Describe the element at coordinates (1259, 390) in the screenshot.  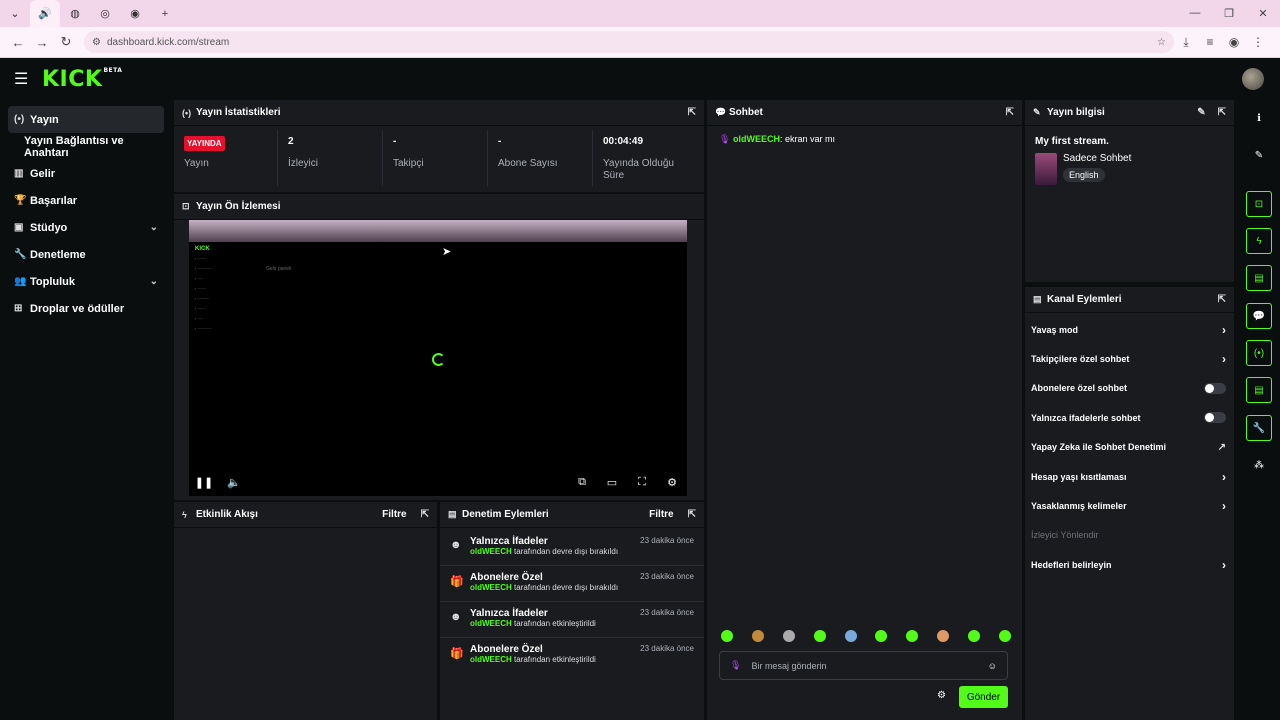
I see `actions-toggle-icon: ▤` at that location.